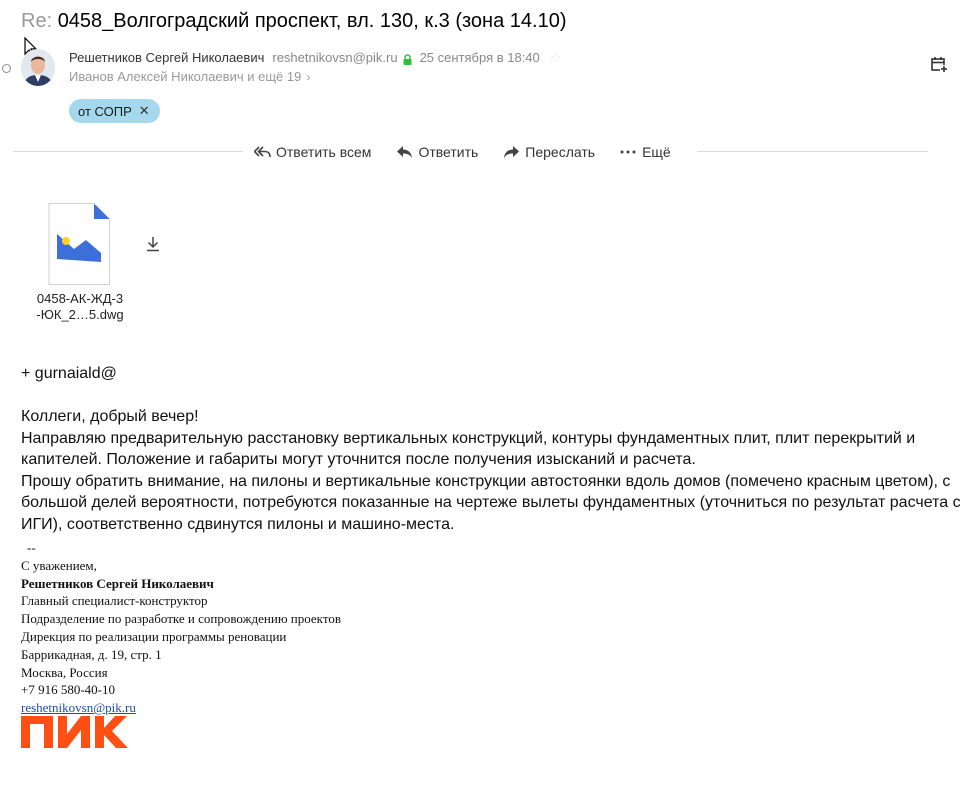  What do you see at coordinates (128, 151) in the screenshot?
I see `divider-left` at bounding box center [128, 151].